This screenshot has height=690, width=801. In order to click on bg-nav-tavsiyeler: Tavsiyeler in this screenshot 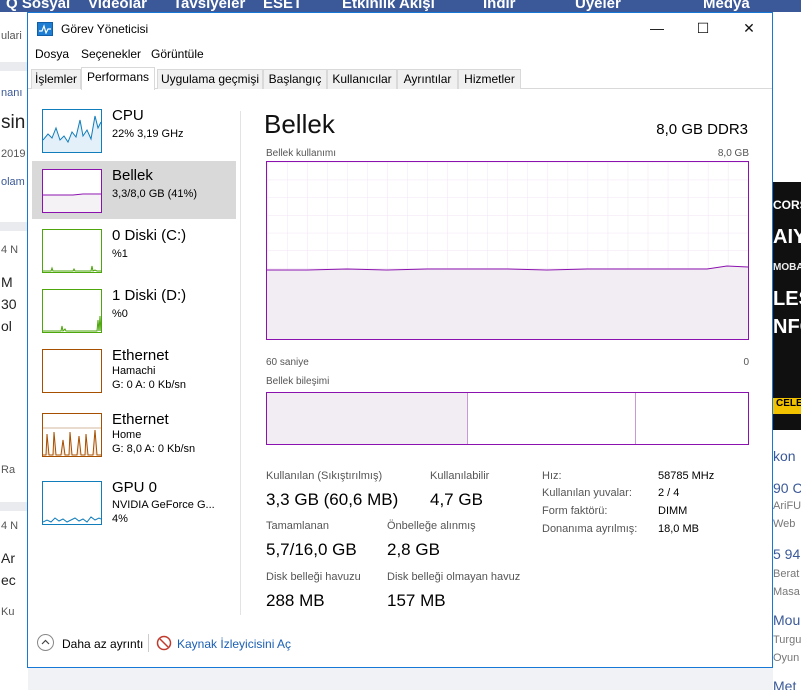, I will do `click(209, 6)`.